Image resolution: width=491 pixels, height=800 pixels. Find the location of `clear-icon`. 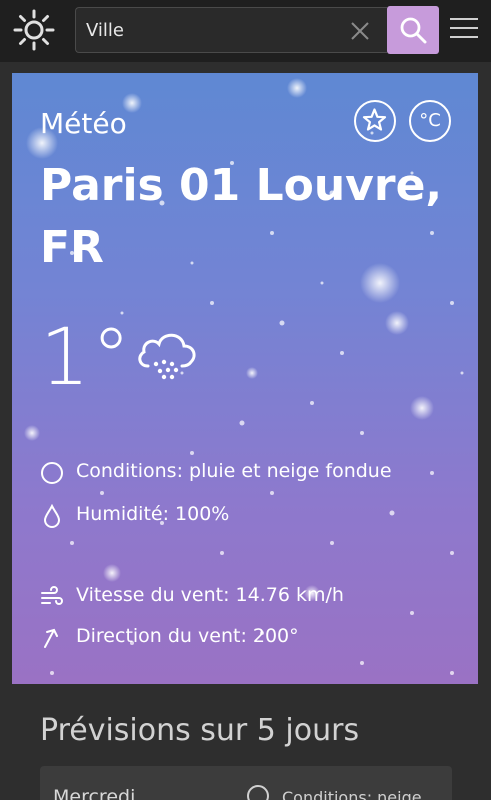

clear-icon is located at coordinates (360, 31).